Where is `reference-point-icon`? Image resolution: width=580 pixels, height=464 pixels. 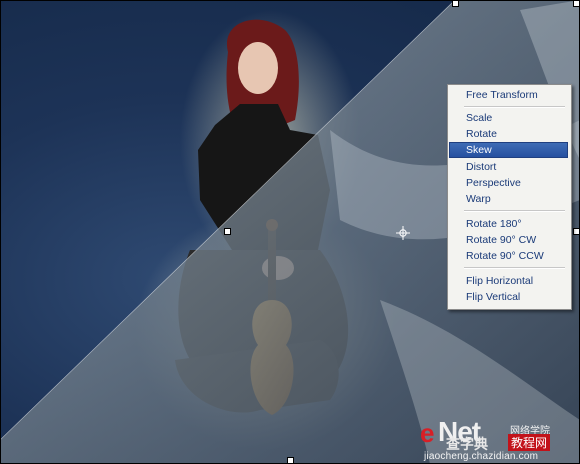 reference-point-icon is located at coordinates (403, 233).